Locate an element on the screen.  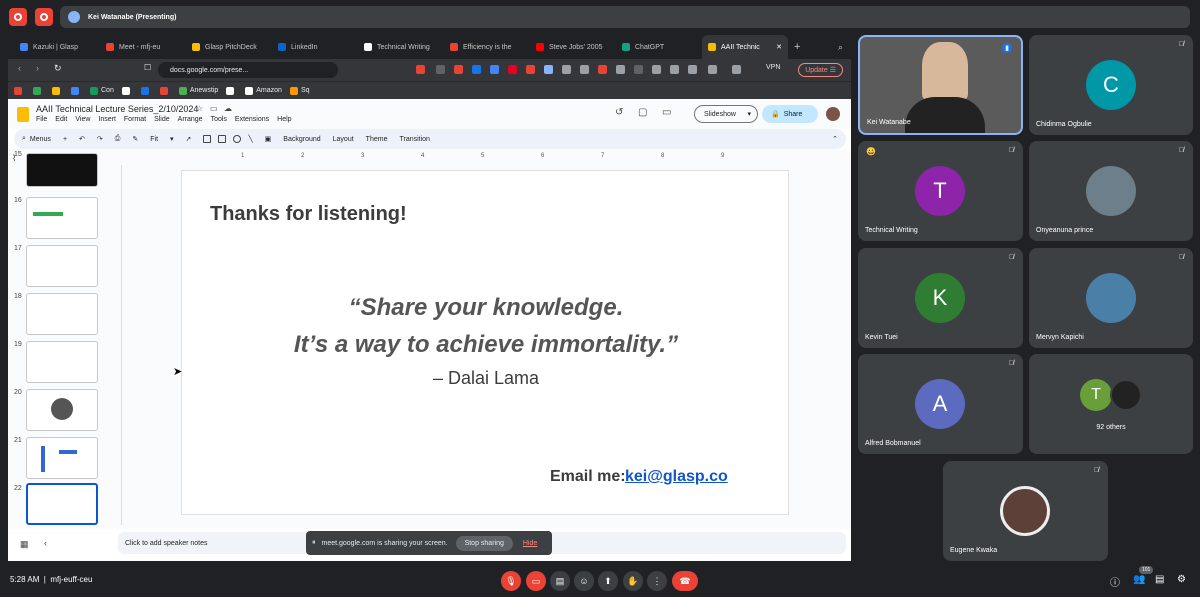
browser-tab: ChatGPT is located at coordinates (659, 47).